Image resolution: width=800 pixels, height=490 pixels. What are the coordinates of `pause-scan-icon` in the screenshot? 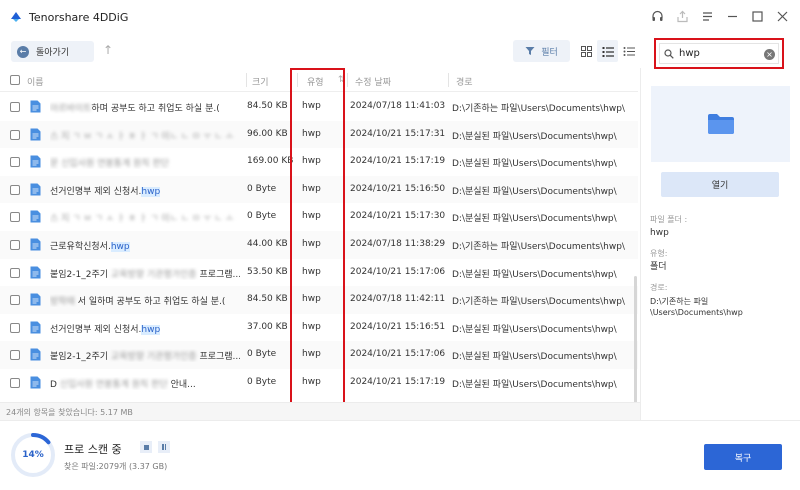 It's located at (164, 447).